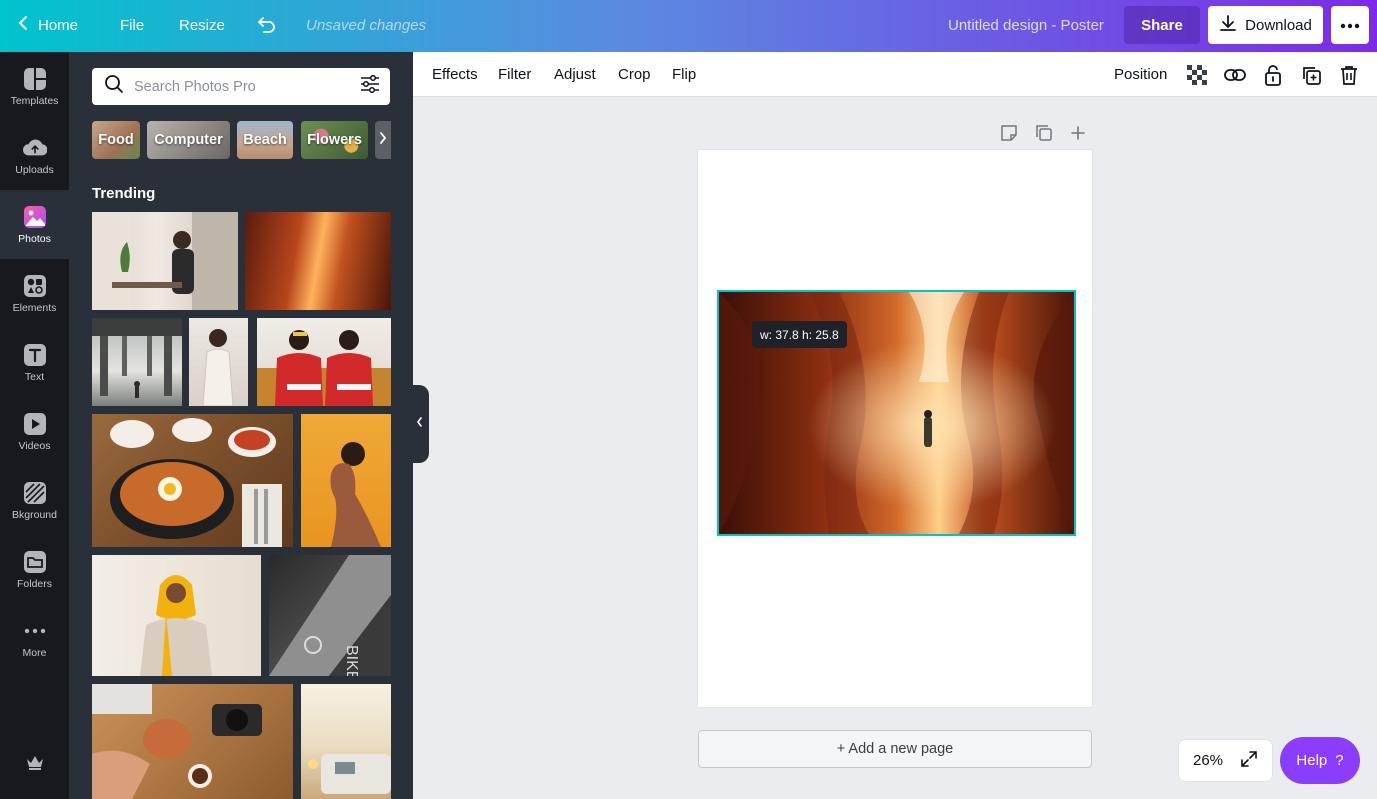 The image size is (1377, 799). I want to click on section-title: Trending, so click(124, 193).